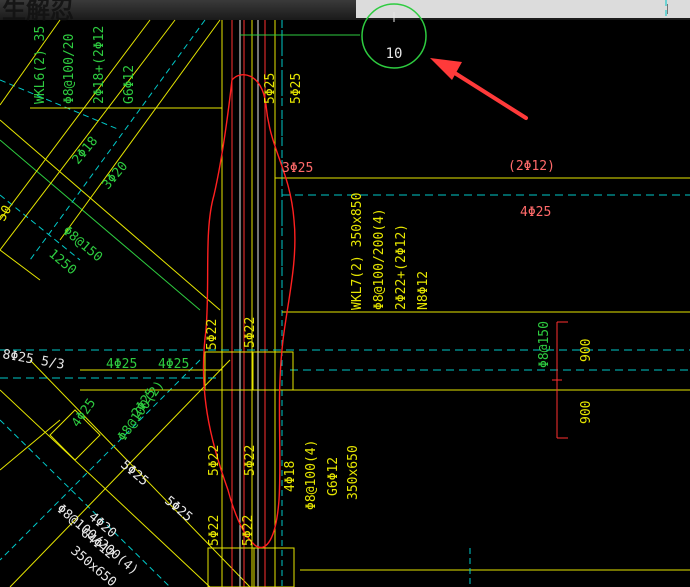  Describe the element at coordinates (535, 212) in the screenshot. I see `label-right-mid: 4Φ25` at that location.